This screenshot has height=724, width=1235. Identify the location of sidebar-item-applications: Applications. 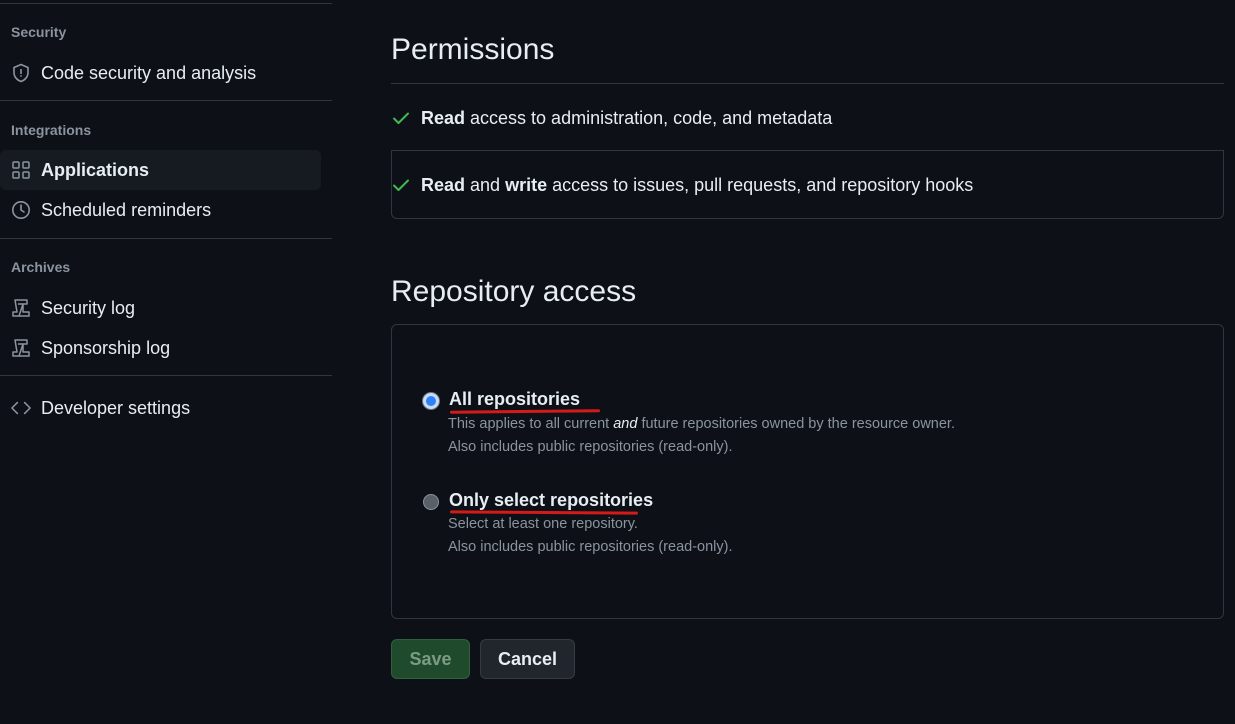
(160, 170).